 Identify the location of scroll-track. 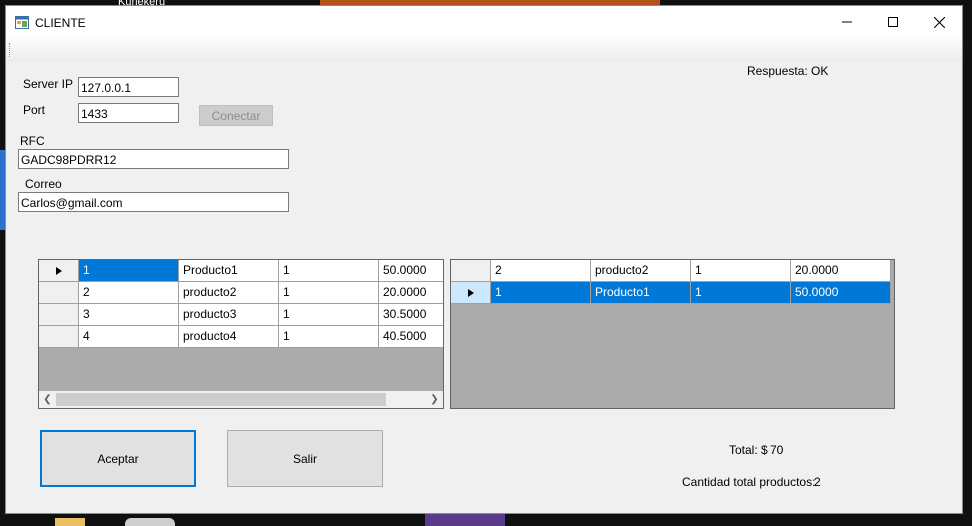
(241, 399).